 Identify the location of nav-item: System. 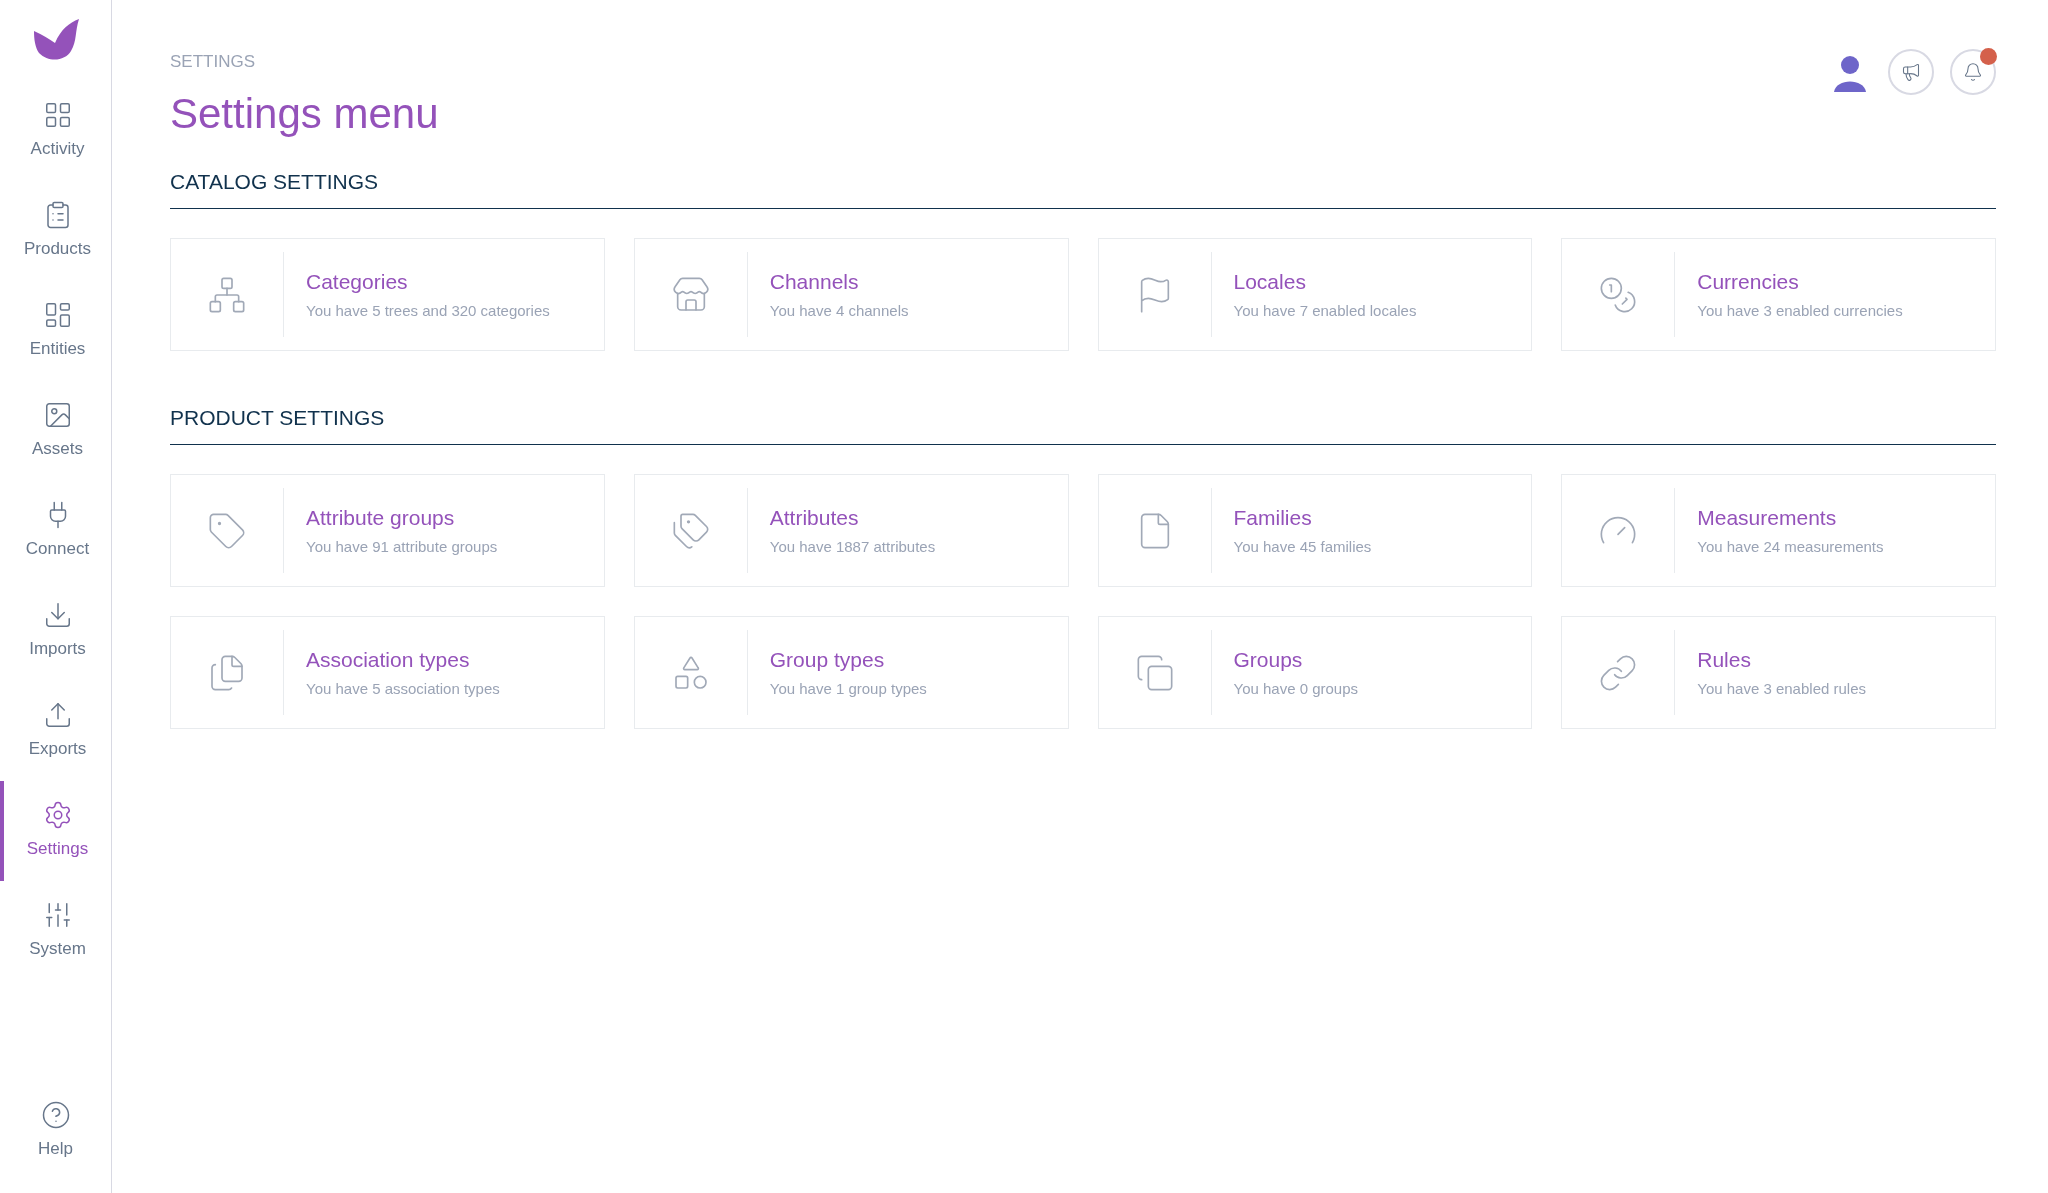
(55, 931).